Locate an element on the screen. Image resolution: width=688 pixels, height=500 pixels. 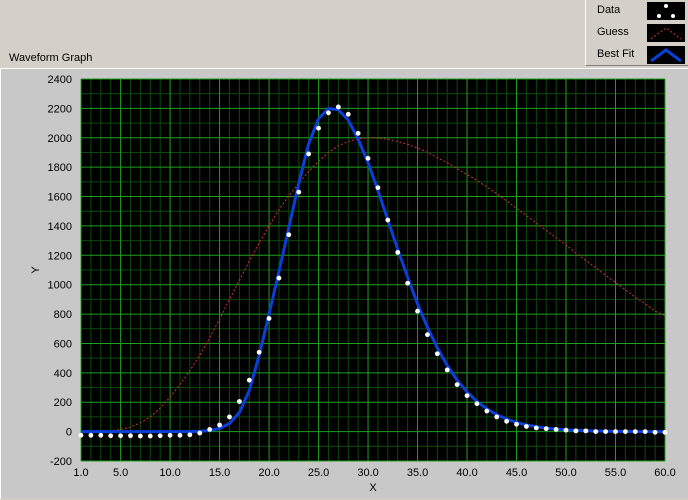
y-tick-label: 1200 is located at coordinates (60, 256).